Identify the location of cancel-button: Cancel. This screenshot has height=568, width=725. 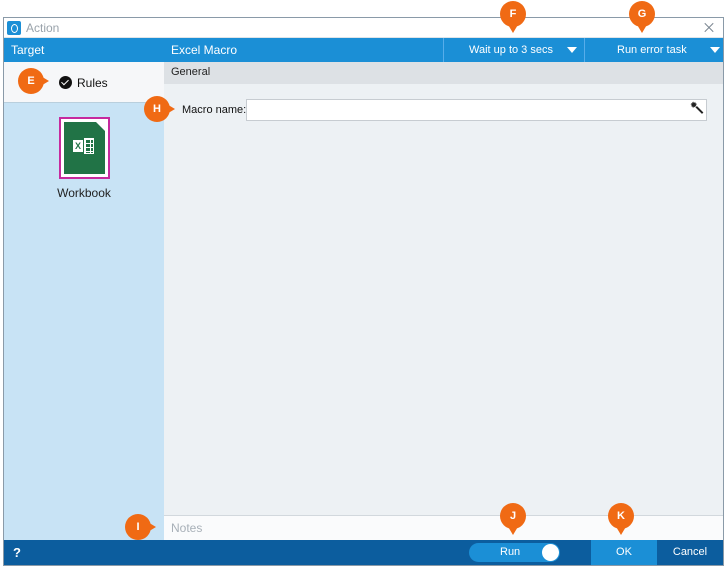
(690, 552).